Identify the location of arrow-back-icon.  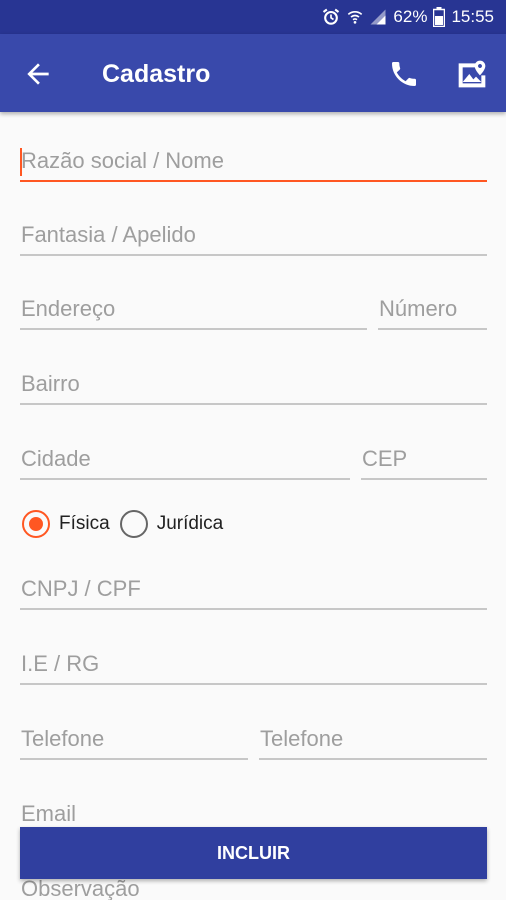
(38, 74).